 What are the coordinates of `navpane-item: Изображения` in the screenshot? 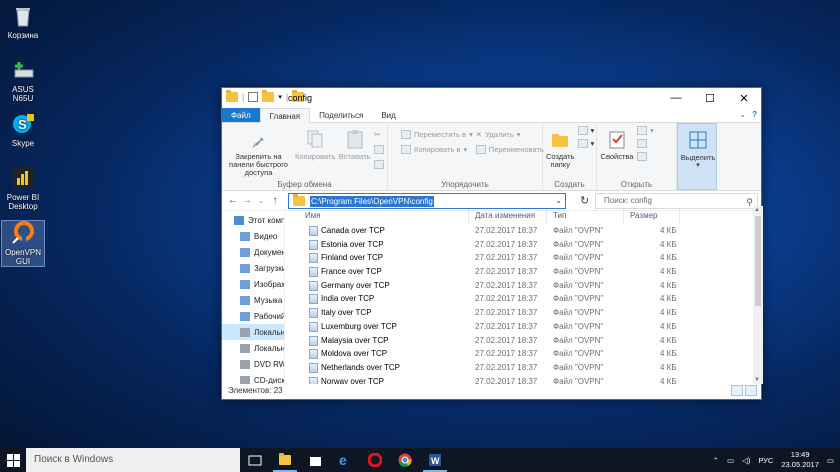 It's located at (253, 284).